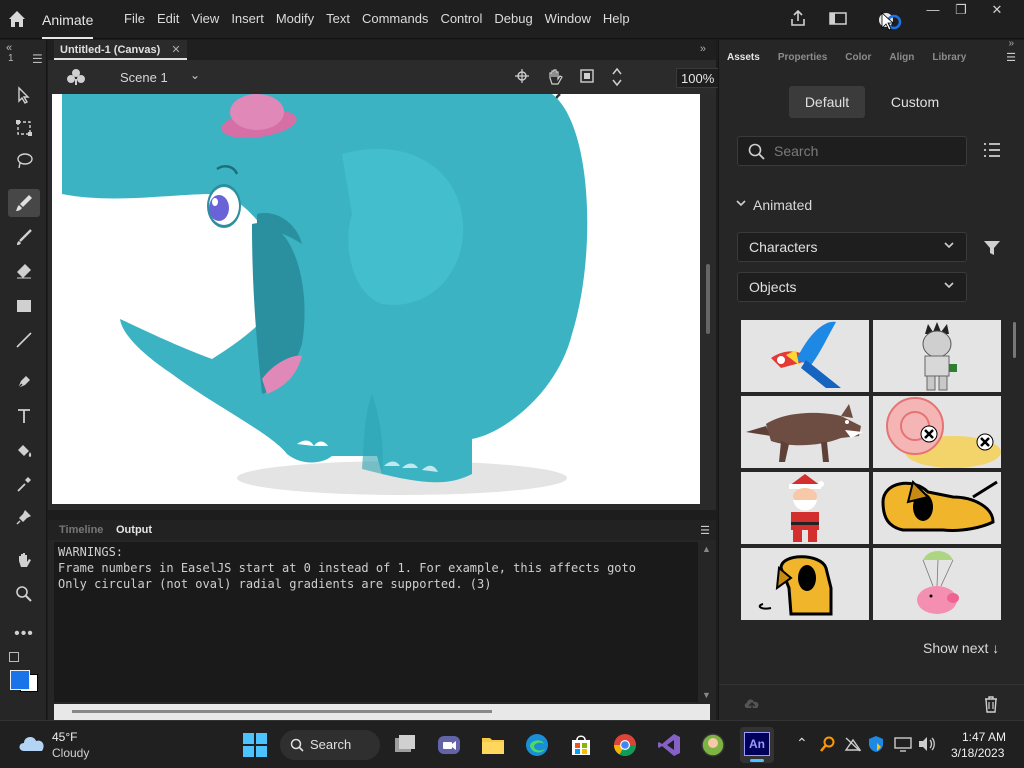 This screenshot has width=1024, height=768. Describe the element at coordinates (568, 18) in the screenshot. I see `menu-window: Window` at that location.